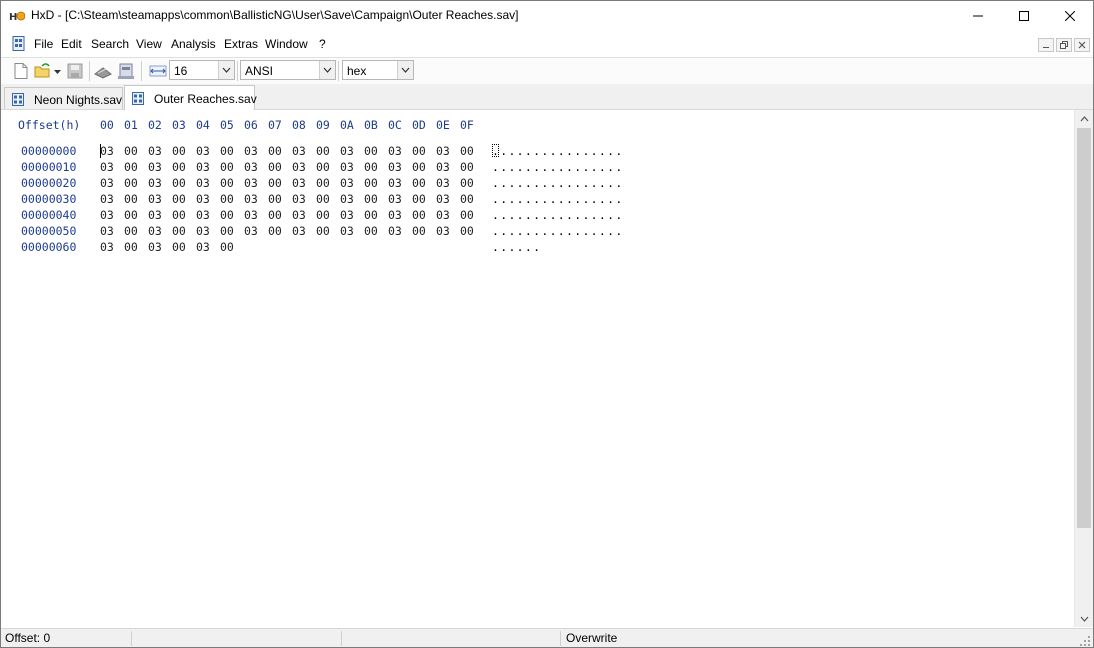  I want to click on mdi-minimize-button, so click(1046, 45).